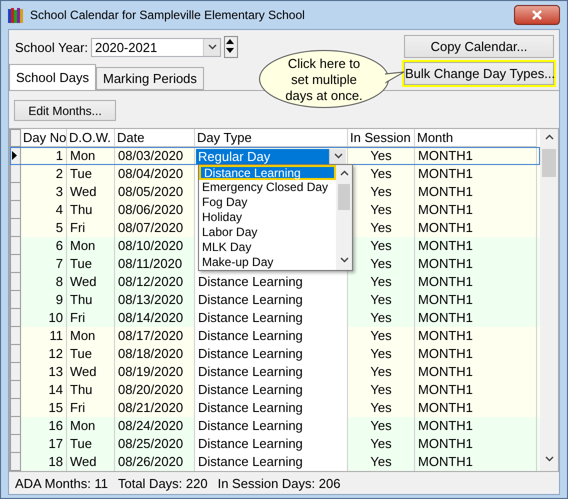  Describe the element at coordinates (91, 138) in the screenshot. I see `column-header: D.O.W.` at that location.